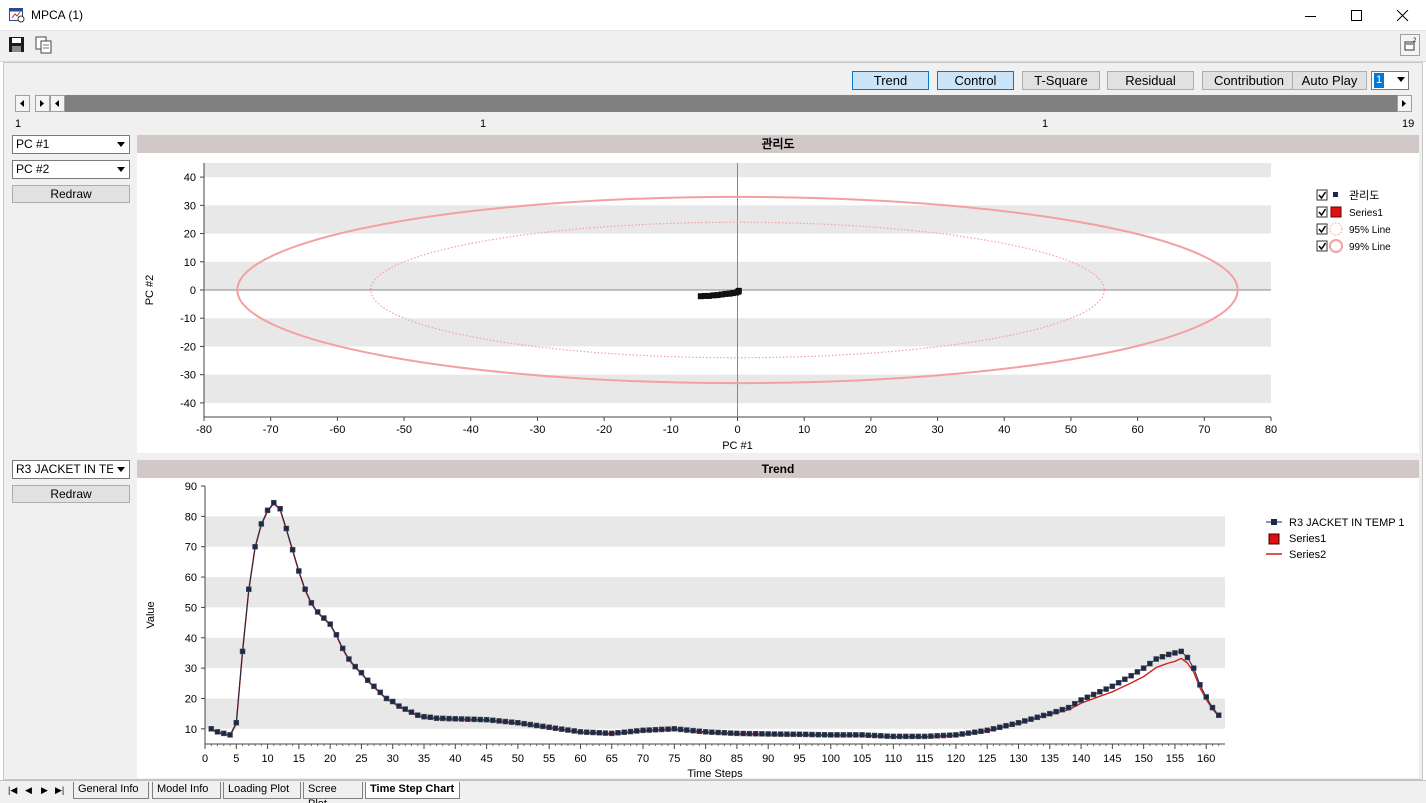  Describe the element at coordinates (191, 669) in the screenshot. I see `y-tick-label: 30` at that location.